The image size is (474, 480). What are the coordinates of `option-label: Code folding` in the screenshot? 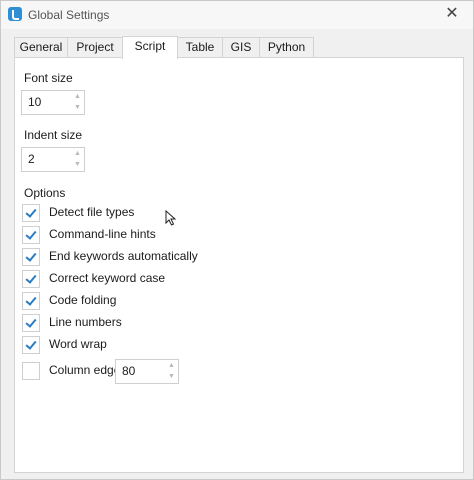 It's located at (83, 300).